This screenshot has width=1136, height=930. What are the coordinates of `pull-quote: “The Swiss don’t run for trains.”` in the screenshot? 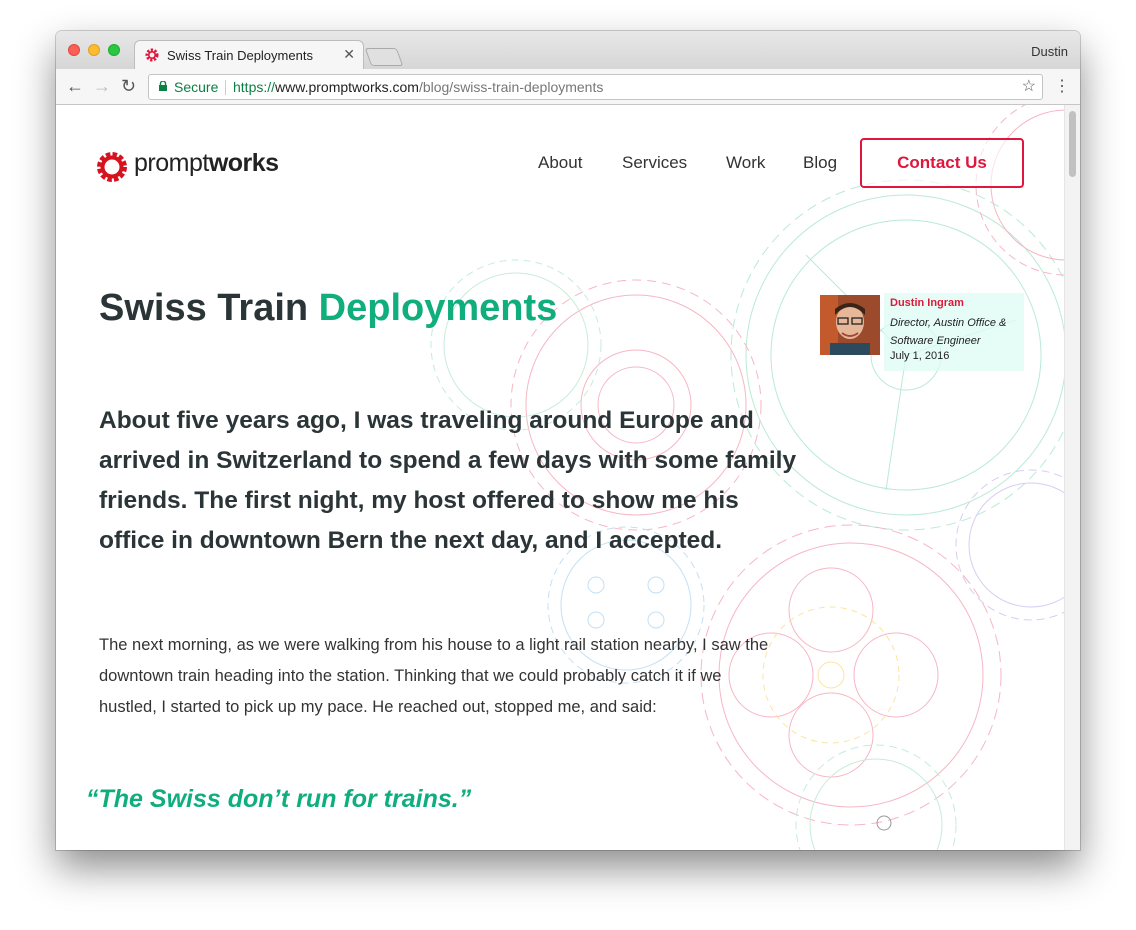 It's located at (279, 799).